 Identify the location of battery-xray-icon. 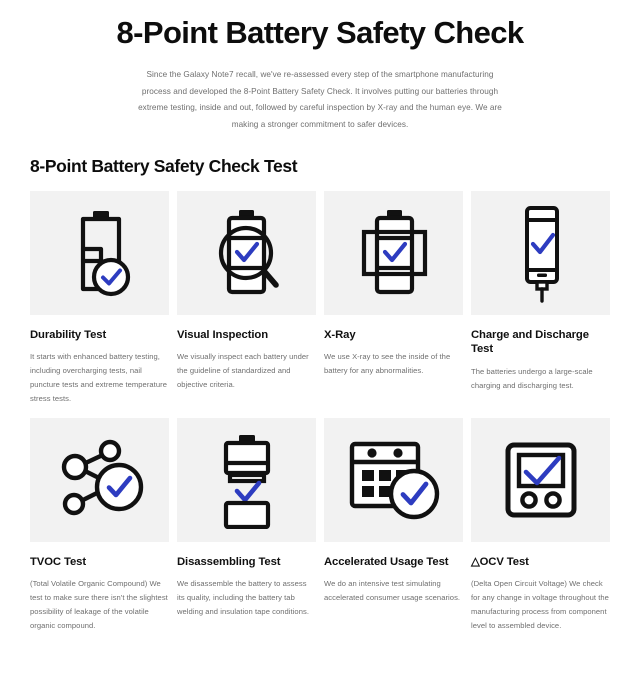
(394, 252).